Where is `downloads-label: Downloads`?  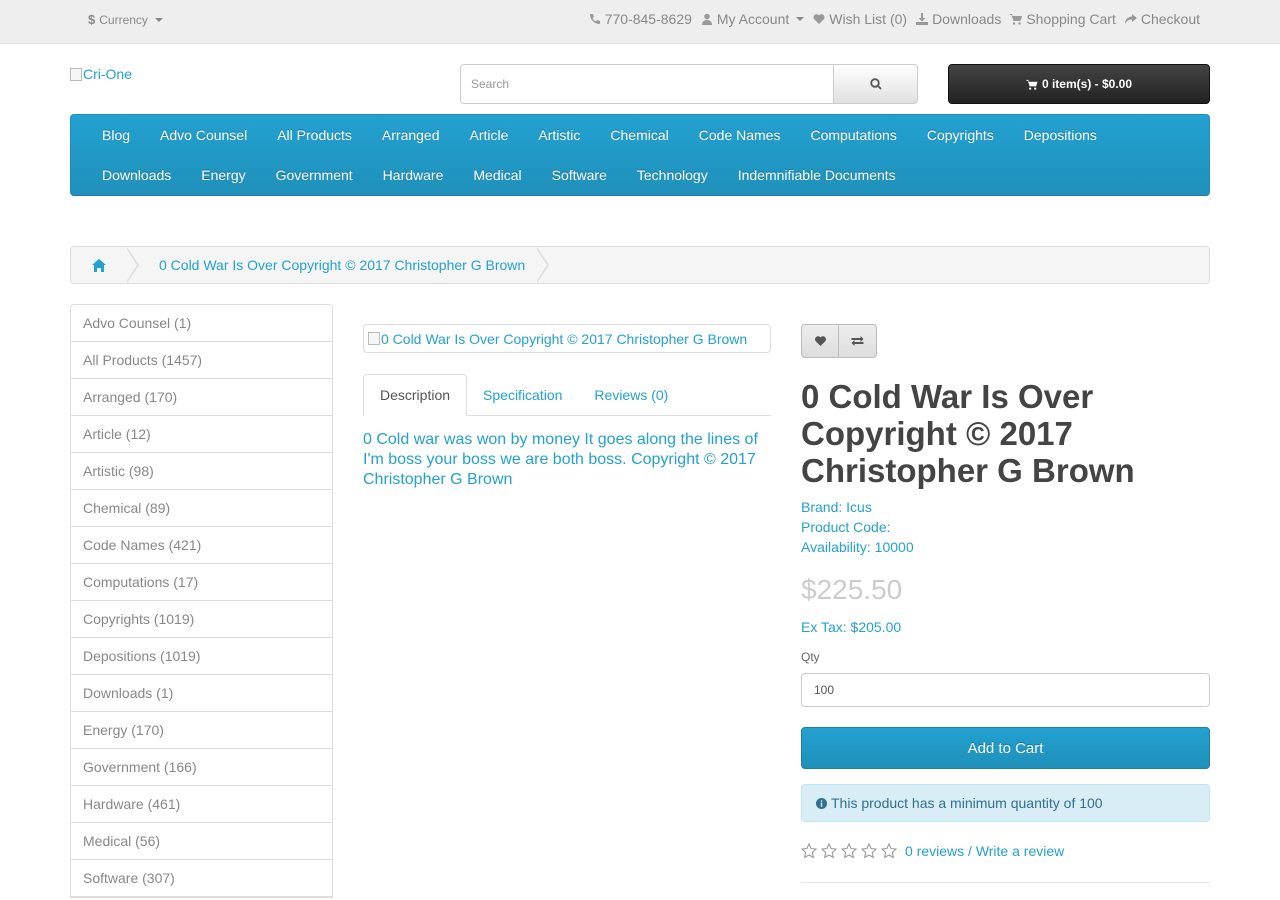 downloads-label: Downloads is located at coordinates (967, 19).